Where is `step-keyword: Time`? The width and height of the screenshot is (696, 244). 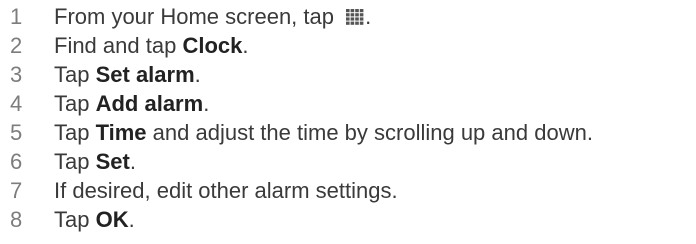 step-keyword: Time is located at coordinates (121, 132).